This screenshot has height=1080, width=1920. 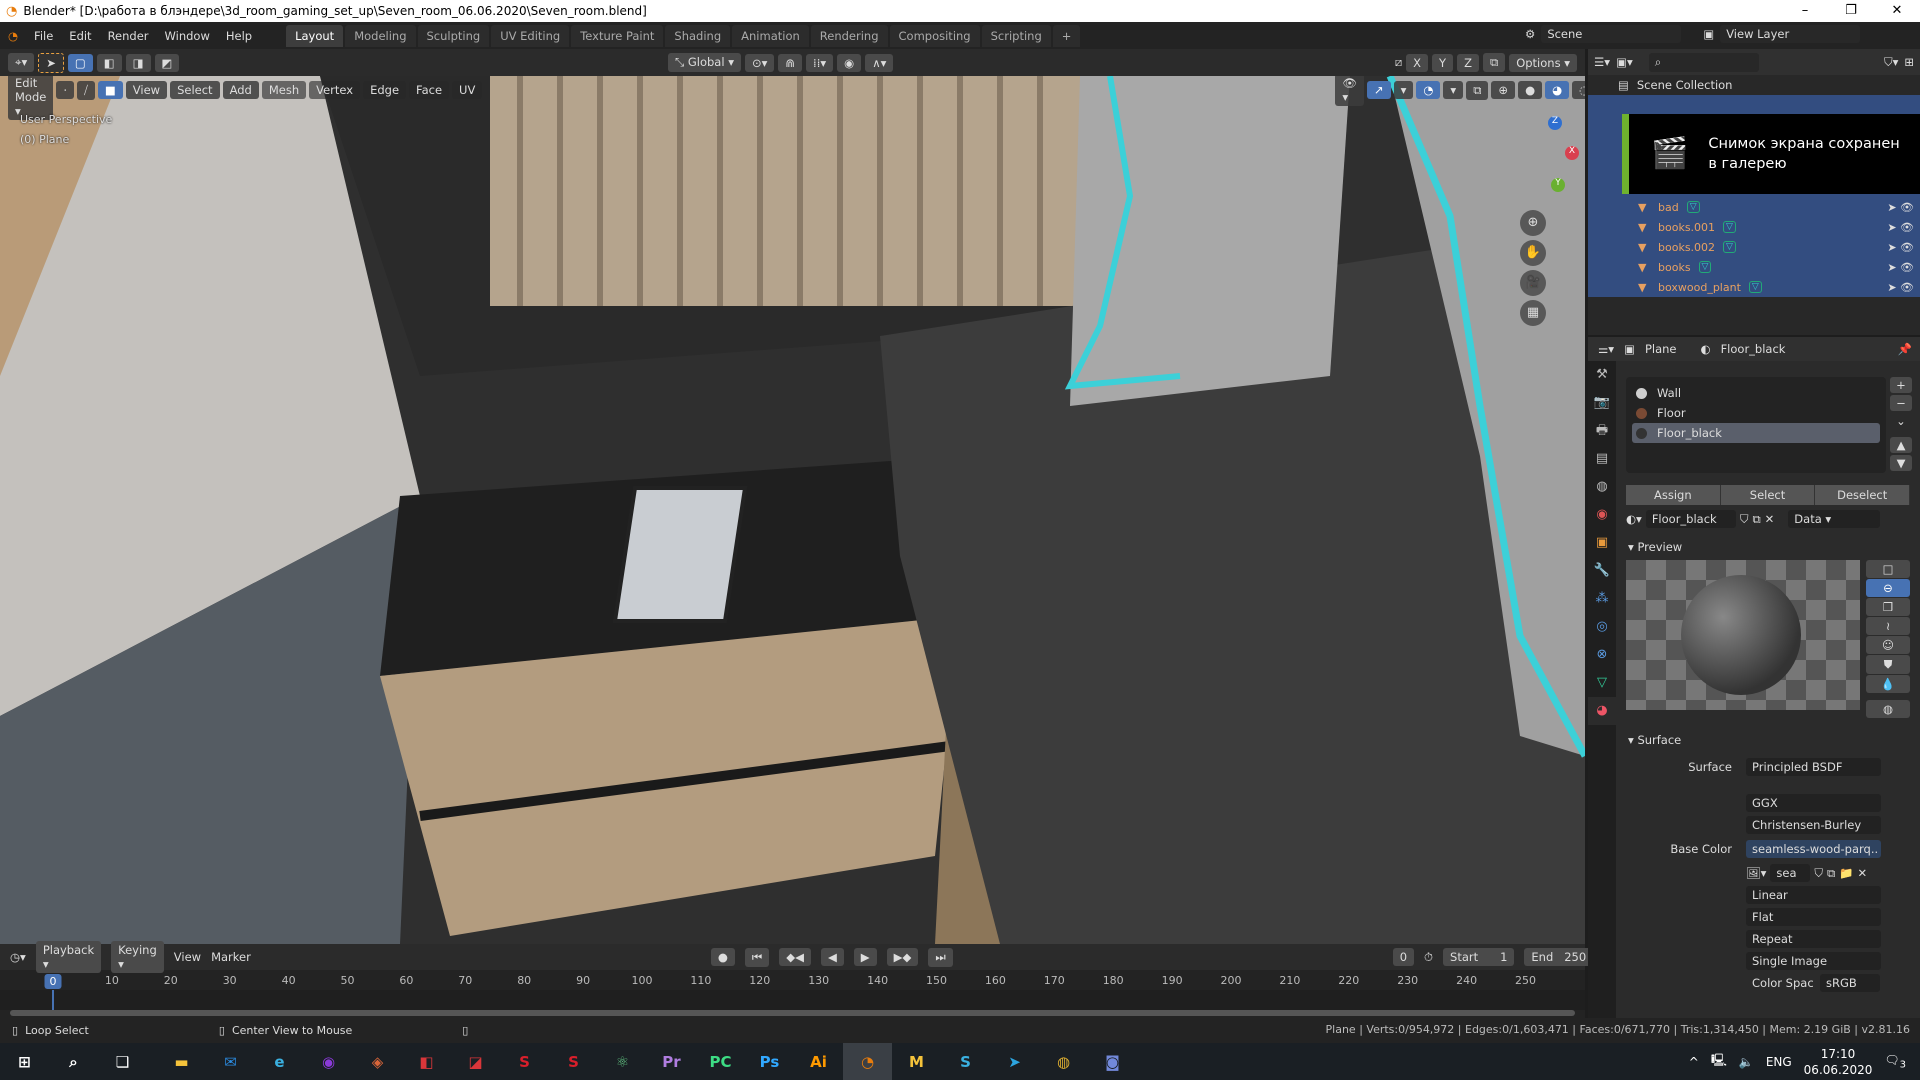 What do you see at coordinates (1790, 873) in the screenshot?
I see `image-name-field: sea` at bounding box center [1790, 873].